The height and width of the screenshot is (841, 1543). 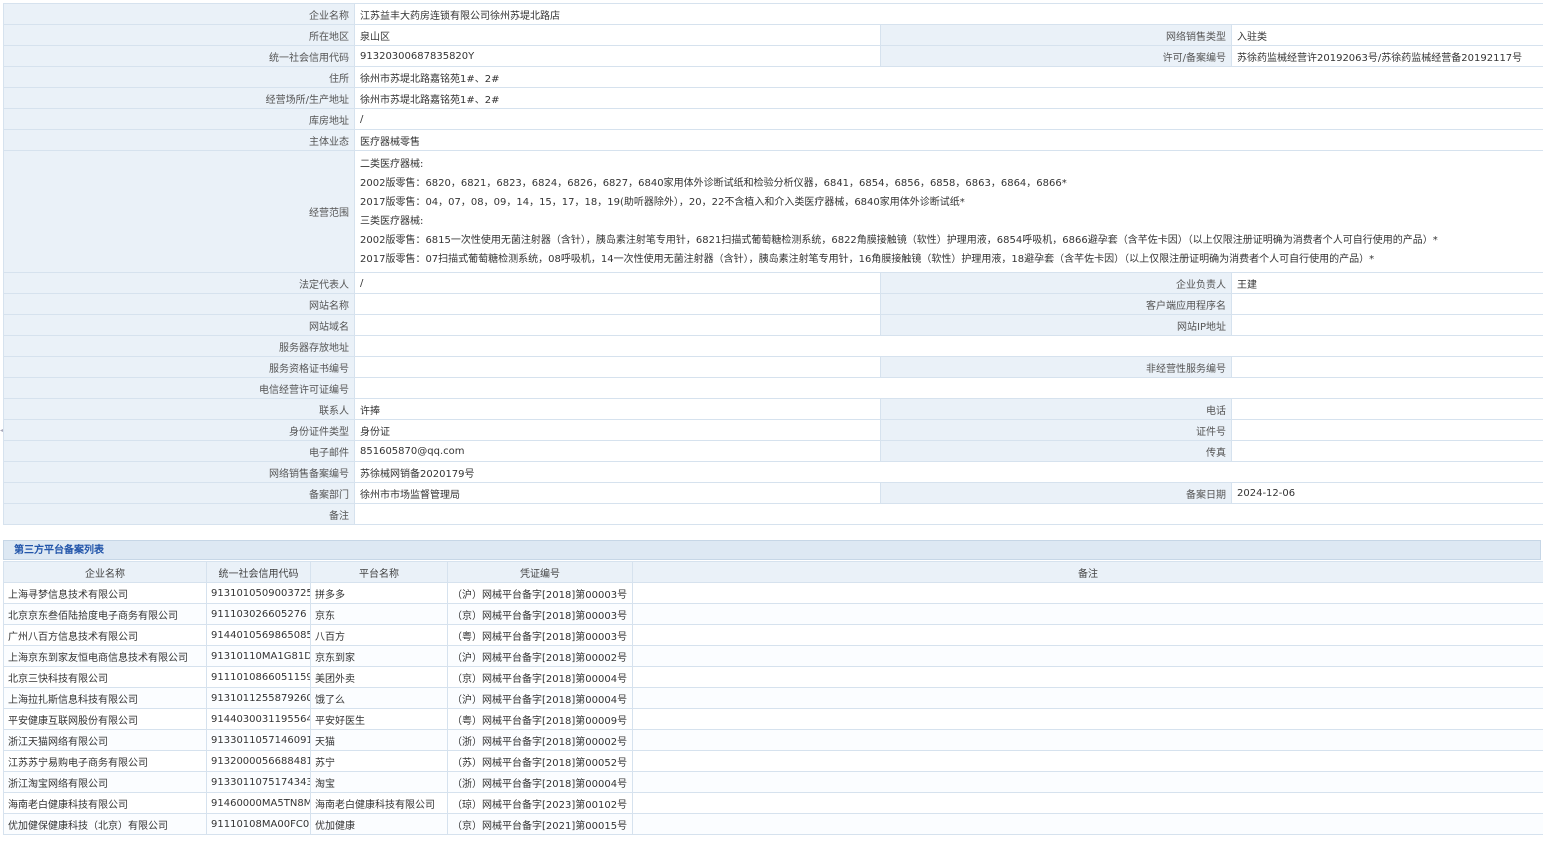 What do you see at coordinates (1386, 409) in the screenshot?
I see `phone-value` at bounding box center [1386, 409].